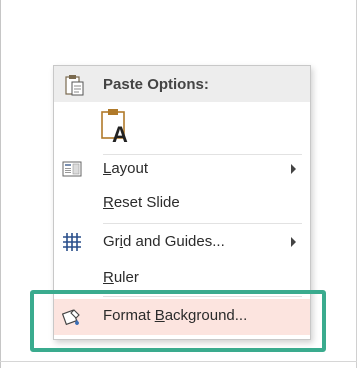 The width and height of the screenshot is (357, 368). I want to click on menu-item-label: Layout, so click(126, 168).